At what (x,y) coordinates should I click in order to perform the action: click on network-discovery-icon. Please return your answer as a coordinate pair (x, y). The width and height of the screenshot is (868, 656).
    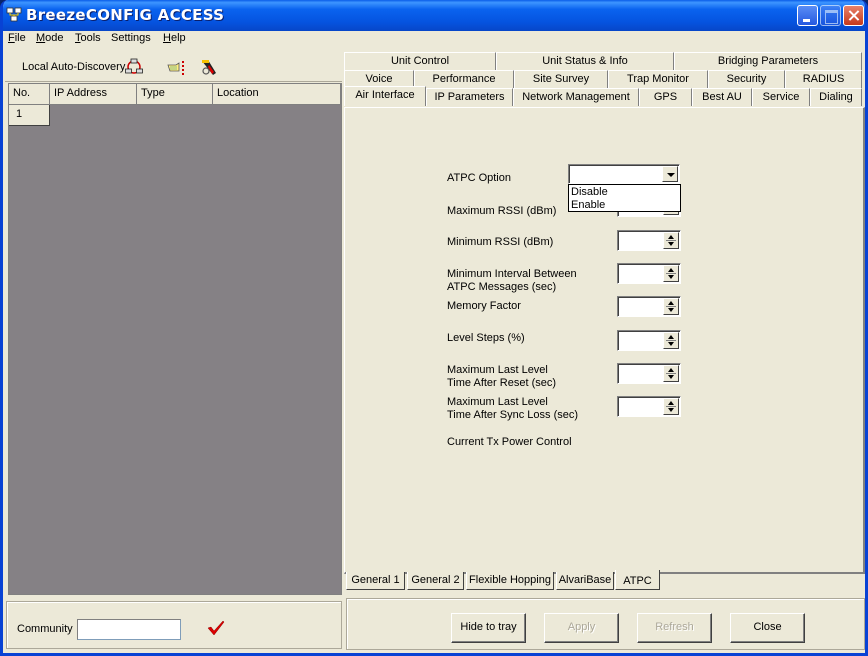
    Looking at the image, I should click on (134, 67).